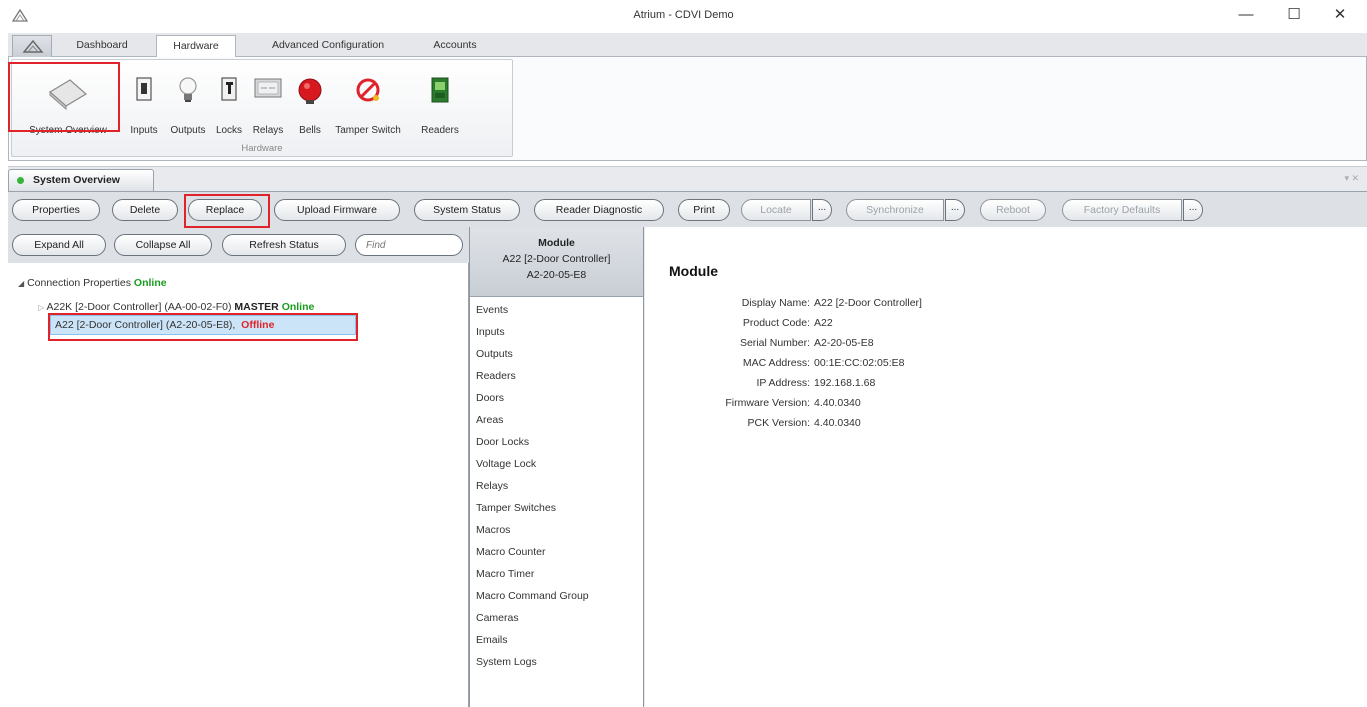  What do you see at coordinates (556, 618) in the screenshot?
I see `module-nav-item: Cameras` at bounding box center [556, 618].